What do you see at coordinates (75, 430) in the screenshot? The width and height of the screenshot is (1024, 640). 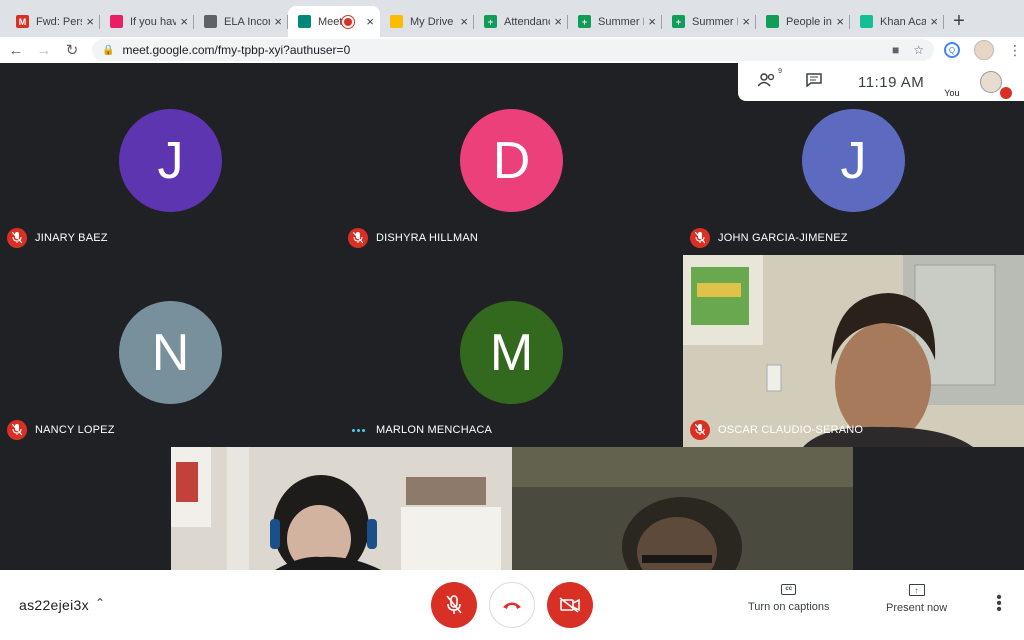 I see `participant-name: NANCY LOPEZ` at bounding box center [75, 430].